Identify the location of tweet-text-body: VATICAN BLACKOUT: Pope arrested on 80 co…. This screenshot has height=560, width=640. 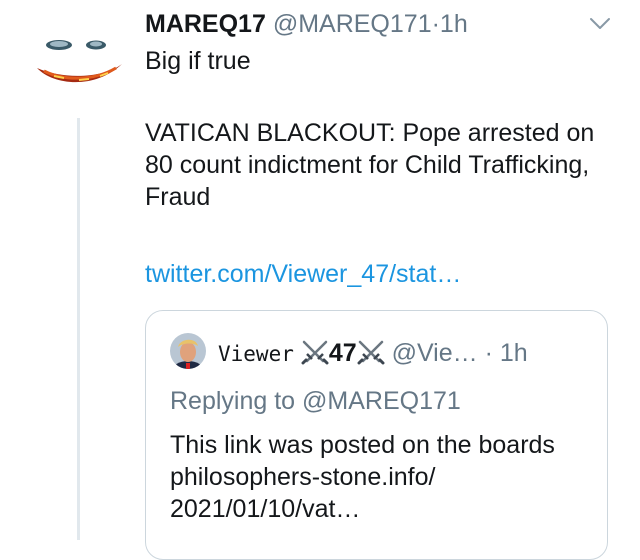
(370, 165).